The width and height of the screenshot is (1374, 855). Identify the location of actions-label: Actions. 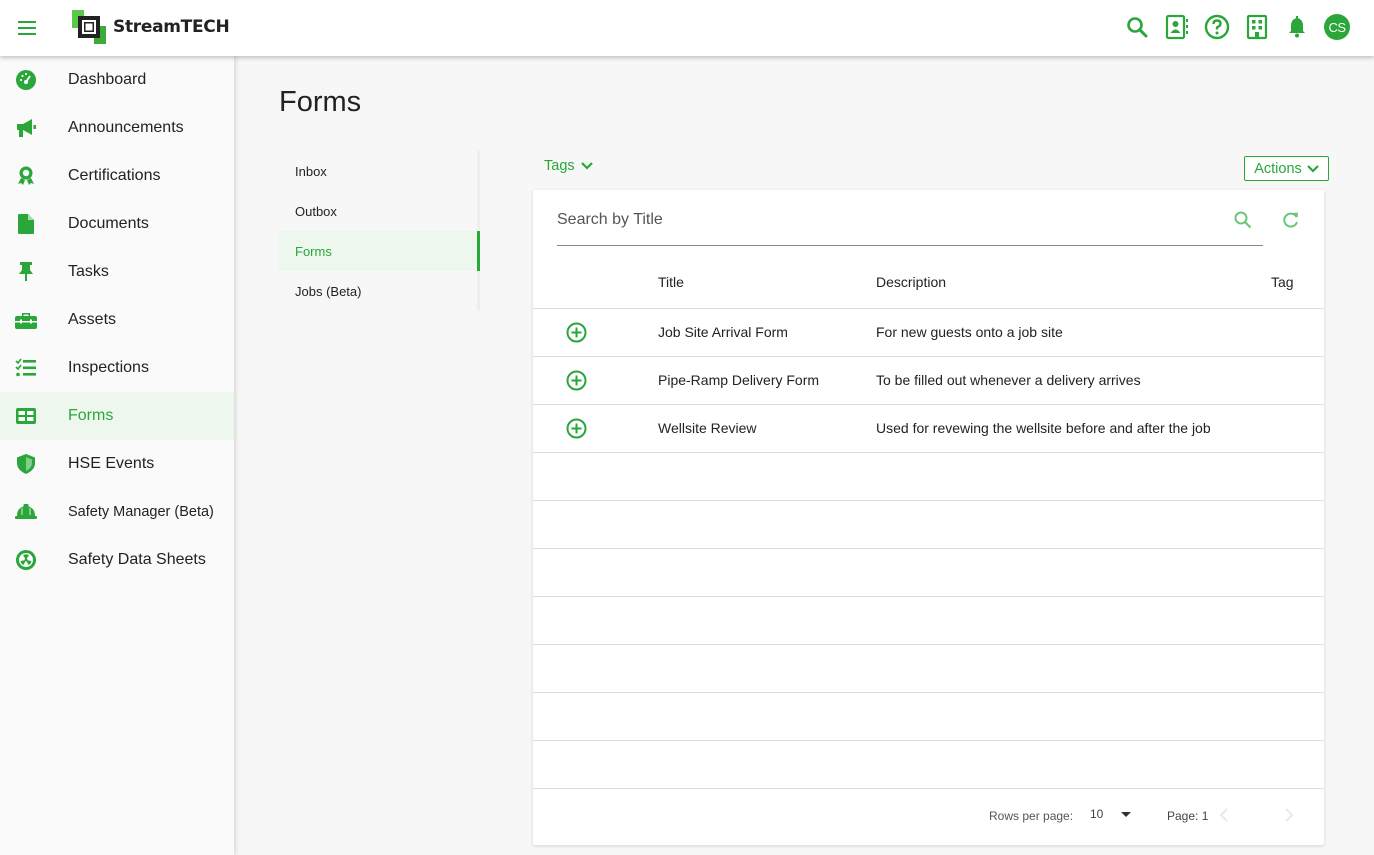
(1278, 168).